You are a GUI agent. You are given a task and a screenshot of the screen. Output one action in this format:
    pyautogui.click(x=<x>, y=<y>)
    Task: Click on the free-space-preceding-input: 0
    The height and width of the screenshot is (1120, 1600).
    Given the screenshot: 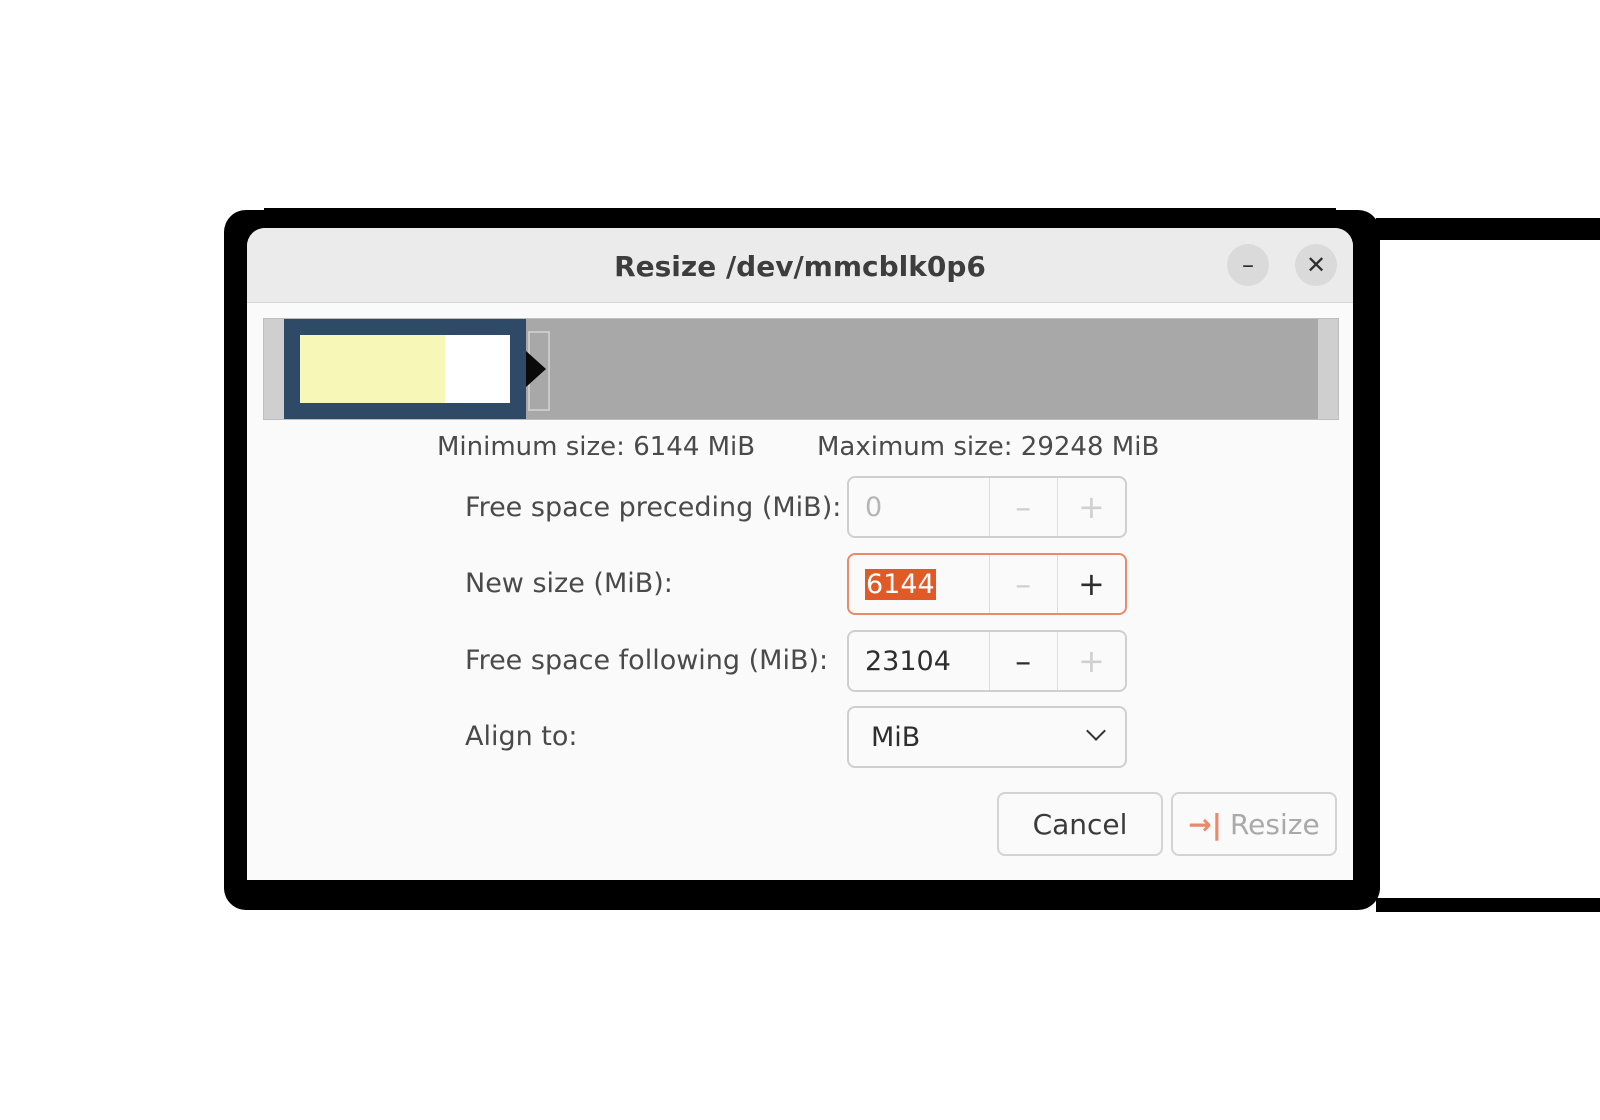 What is the action you would take?
    pyautogui.click(x=919, y=507)
    